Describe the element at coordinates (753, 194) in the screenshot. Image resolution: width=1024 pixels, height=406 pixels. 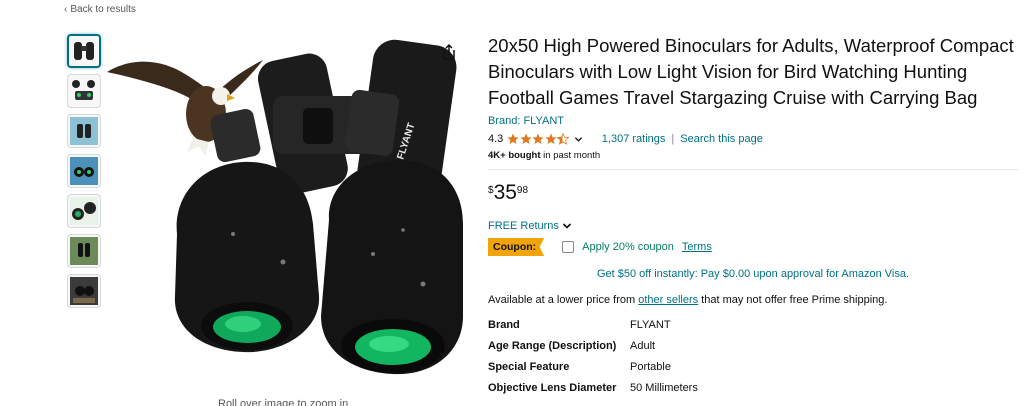
I see `price: $ 35 98` at that location.